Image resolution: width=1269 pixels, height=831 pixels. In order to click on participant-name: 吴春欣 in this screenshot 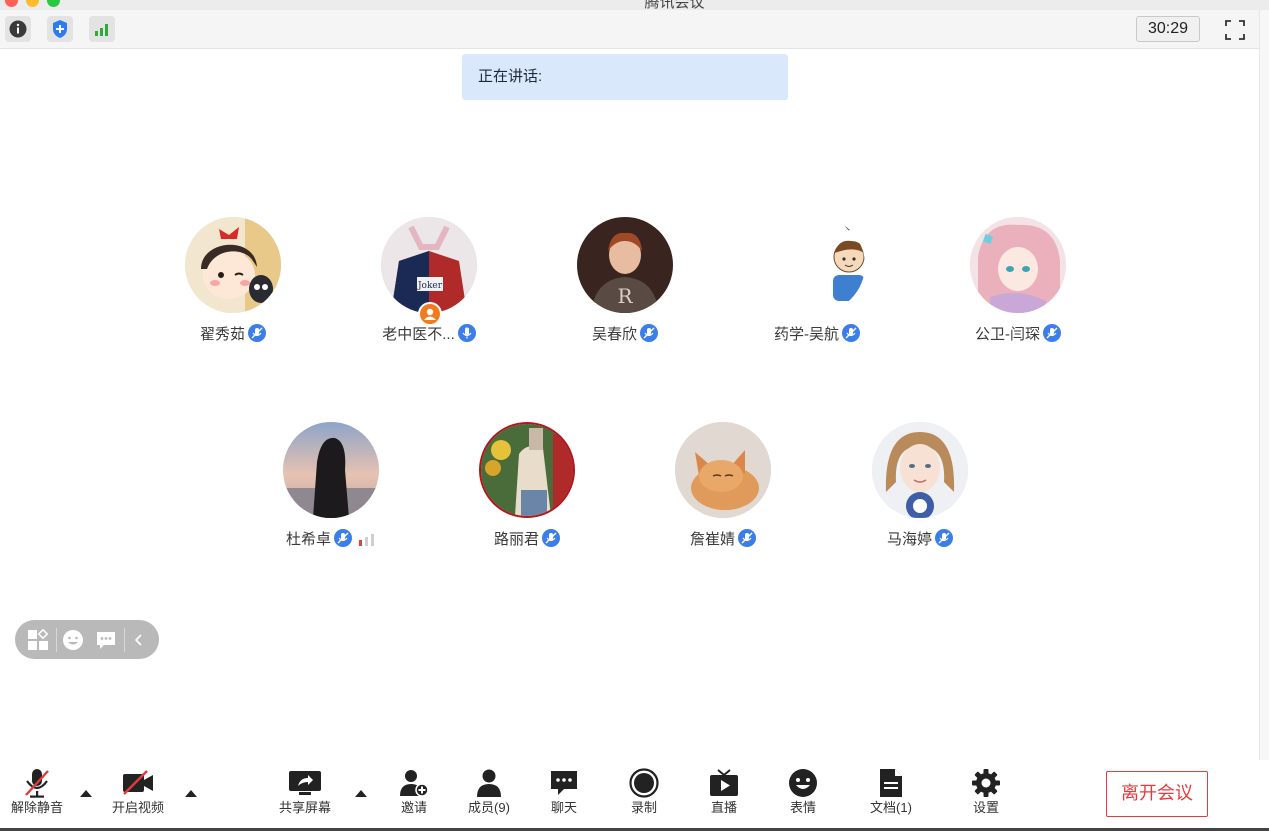, I will do `click(625, 333)`.